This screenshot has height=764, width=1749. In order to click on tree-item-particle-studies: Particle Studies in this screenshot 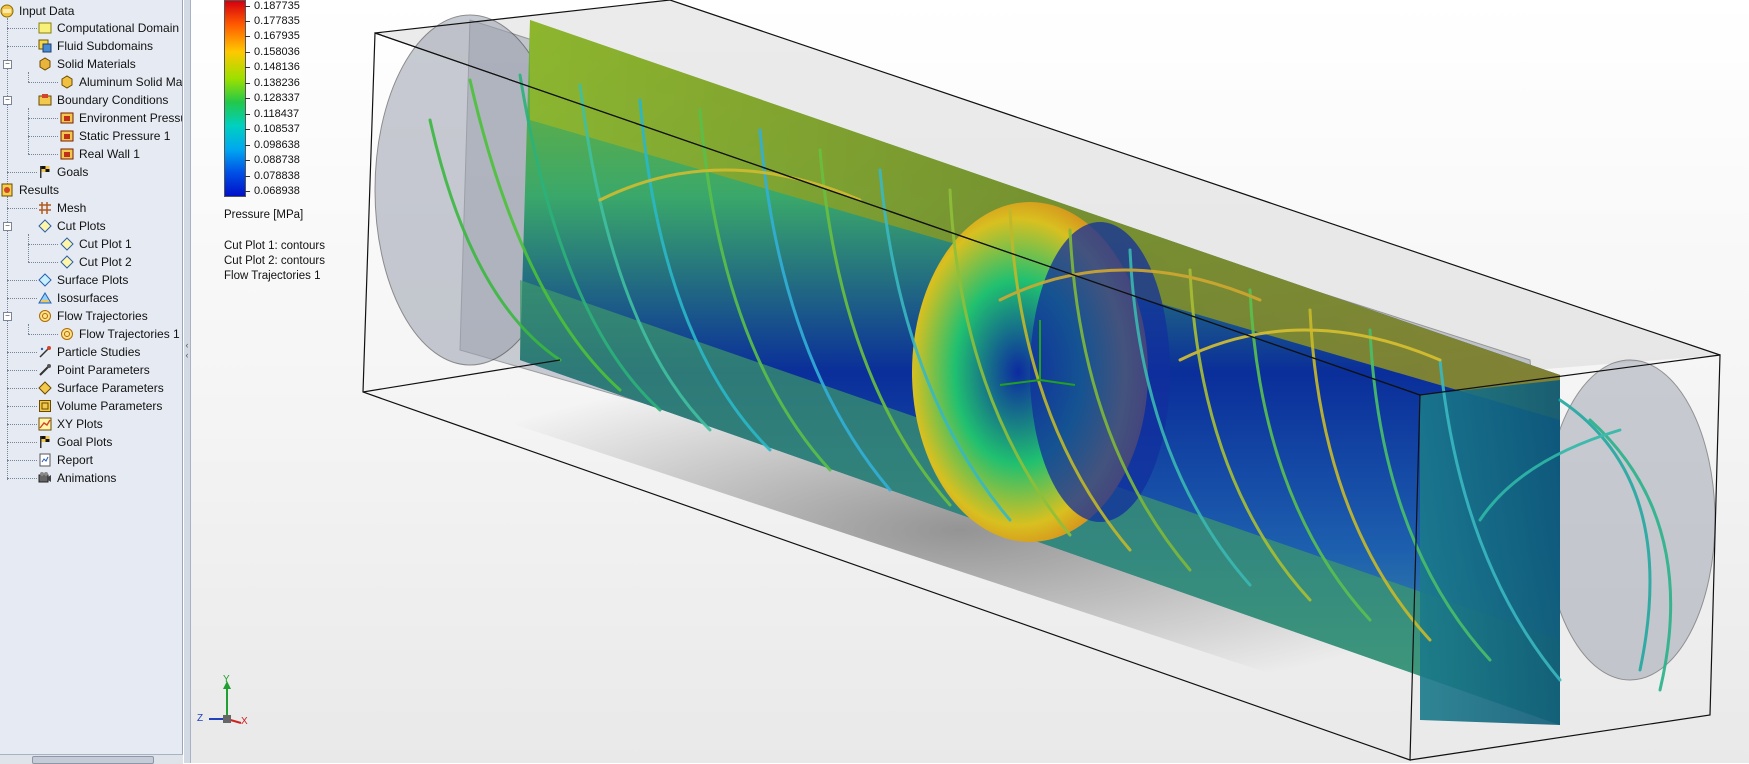, I will do `click(89, 352)`.